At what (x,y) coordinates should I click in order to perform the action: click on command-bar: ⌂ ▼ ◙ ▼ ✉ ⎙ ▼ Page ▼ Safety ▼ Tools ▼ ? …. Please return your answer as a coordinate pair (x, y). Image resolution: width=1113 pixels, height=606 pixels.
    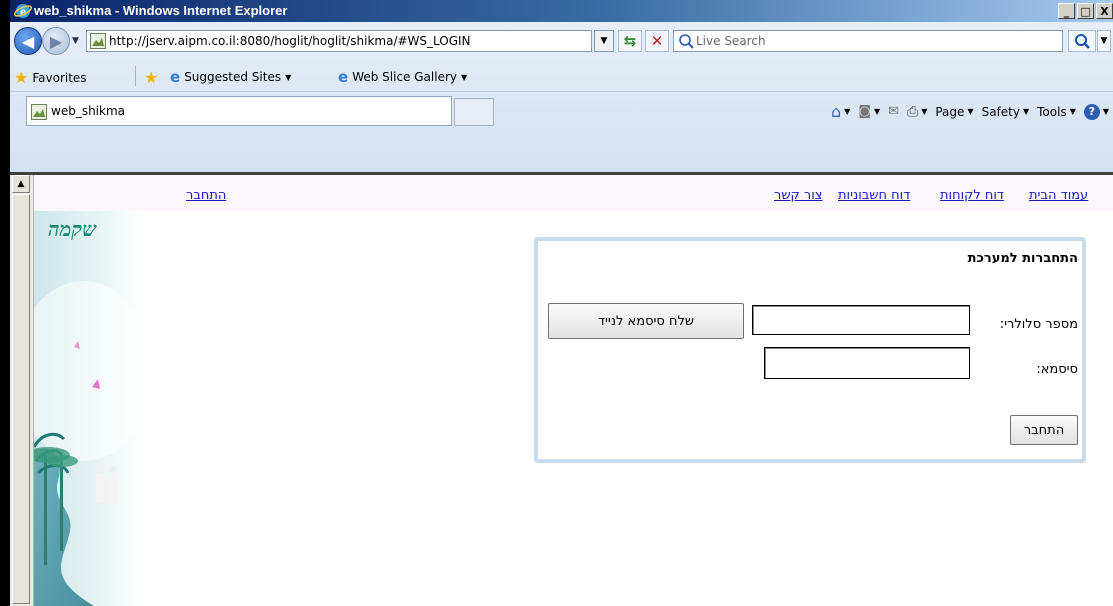
    Looking at the image, I should click on (970, 111).